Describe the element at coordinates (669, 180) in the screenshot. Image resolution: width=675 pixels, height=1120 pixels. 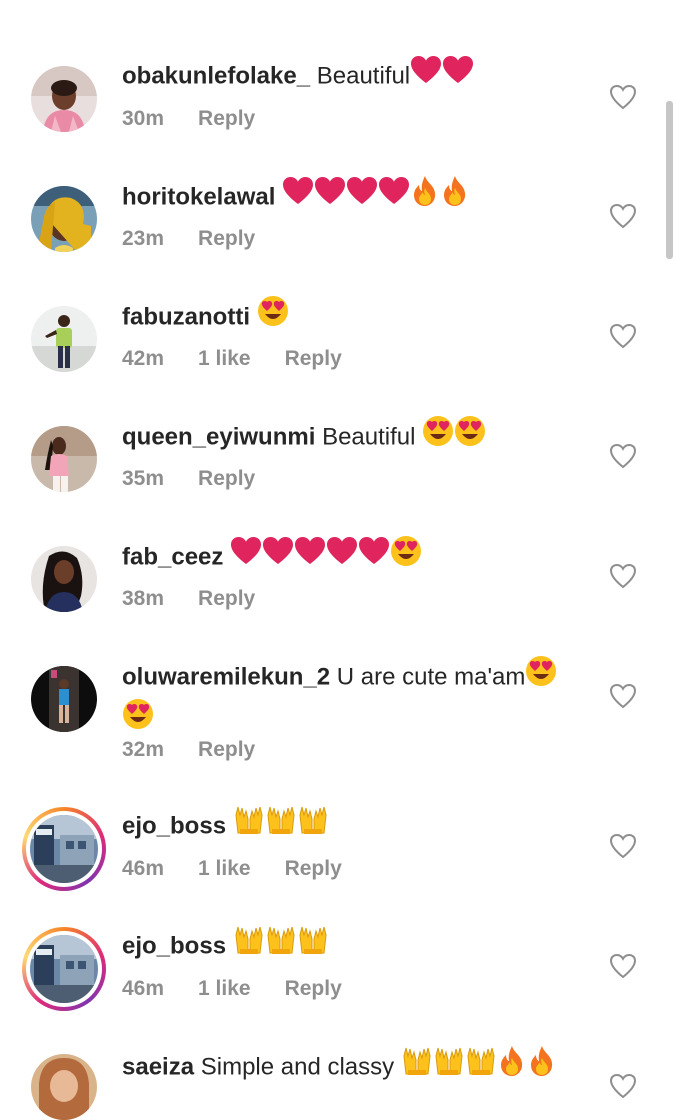
I see `scrollbar` at that location.